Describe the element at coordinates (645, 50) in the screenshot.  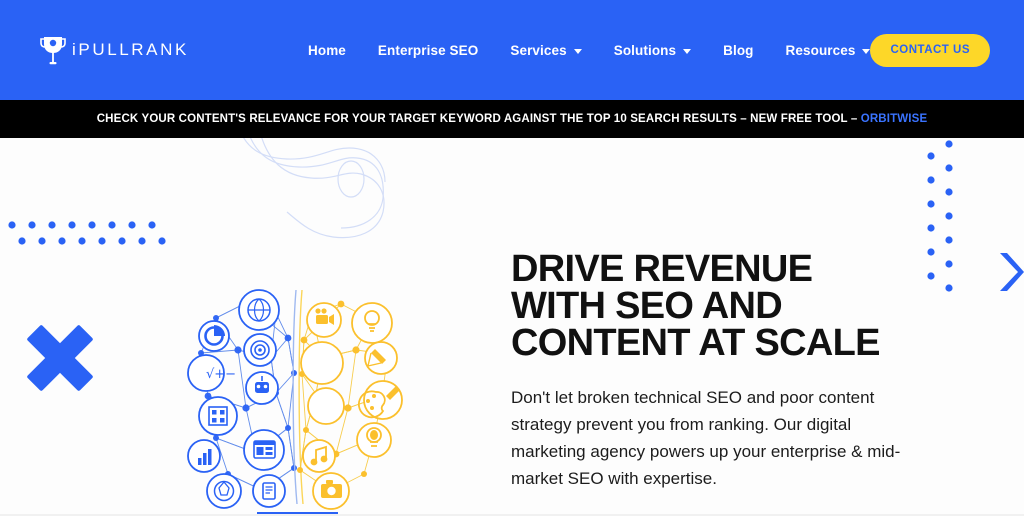
I see `nav-label: Solutions` at that location.